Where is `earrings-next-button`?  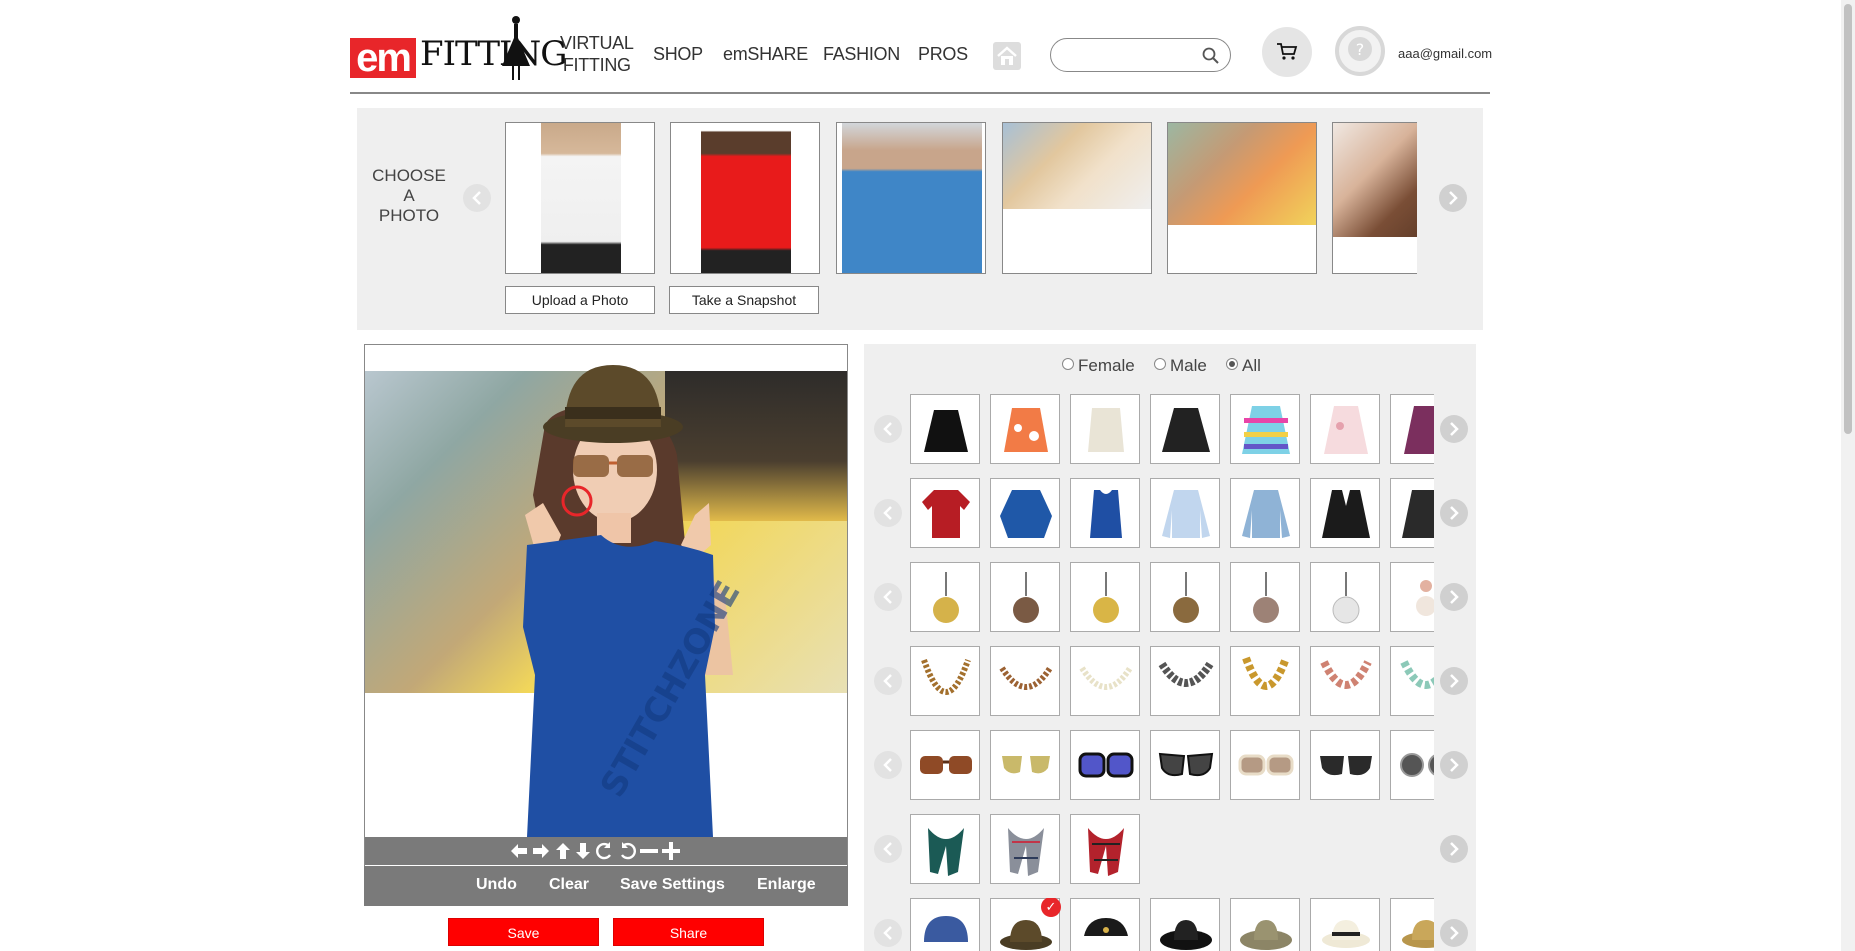 earrings-next-button is located at coordinates (1454, 597).